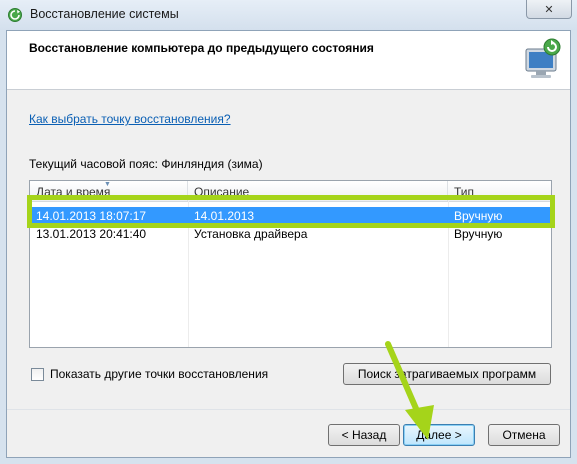 The width and height of the screenshot is (577, 464). I want to click on checkbox-label: Показать другие точки восстановления, so click(159, 374).